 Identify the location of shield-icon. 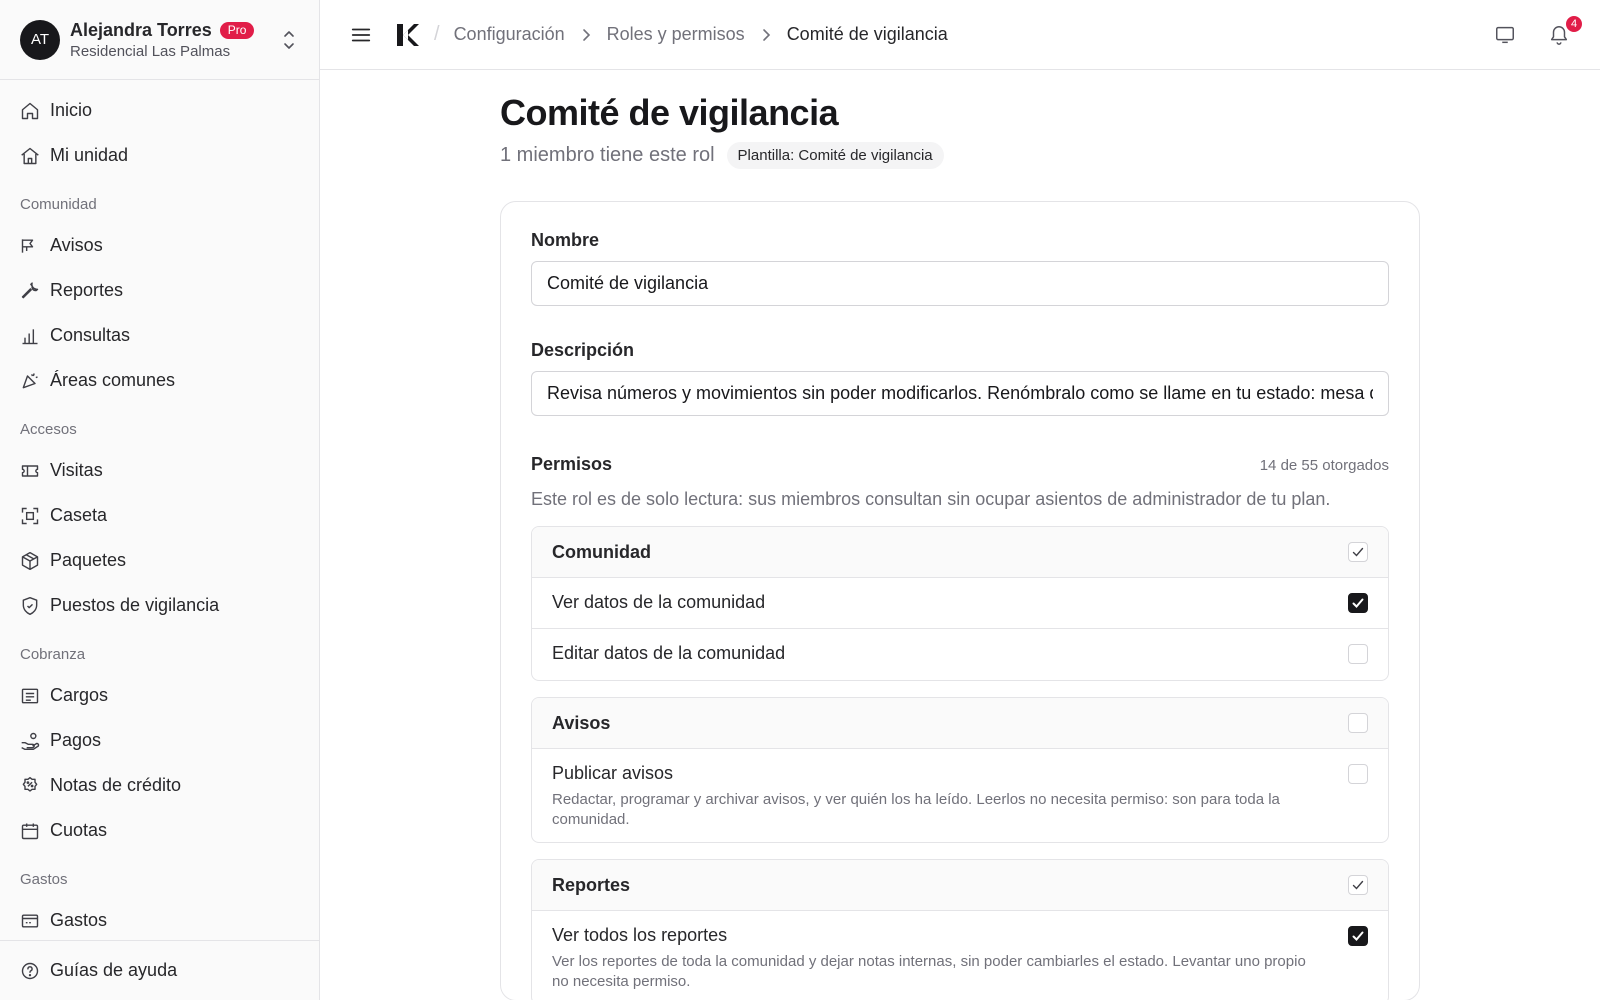
(30, 605).